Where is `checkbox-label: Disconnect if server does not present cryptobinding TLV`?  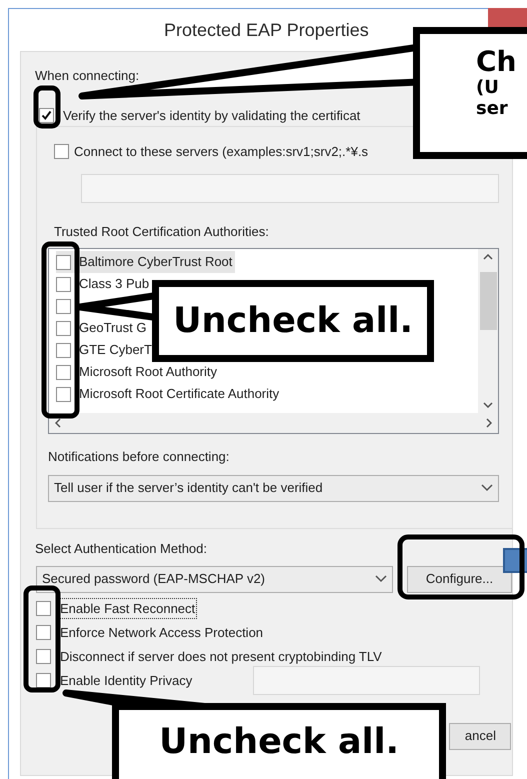
checkbox-label: Disconnect if server does not present cryptobinding TLV is located at coordinates (221, 657).